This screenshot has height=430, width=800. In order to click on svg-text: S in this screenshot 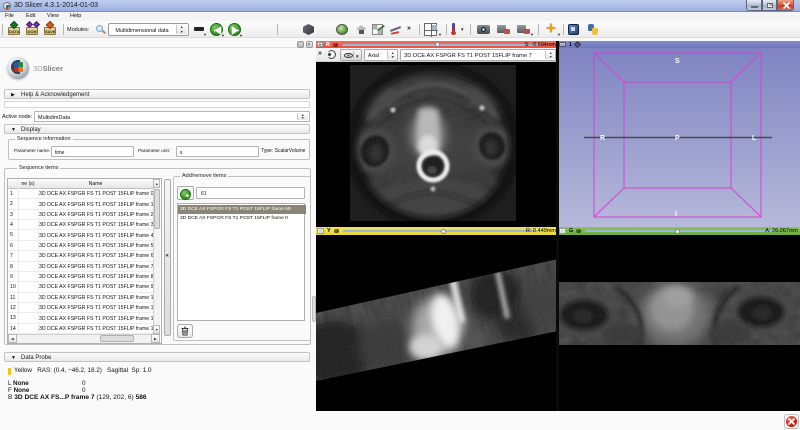, I will do `click(677, 61)`.